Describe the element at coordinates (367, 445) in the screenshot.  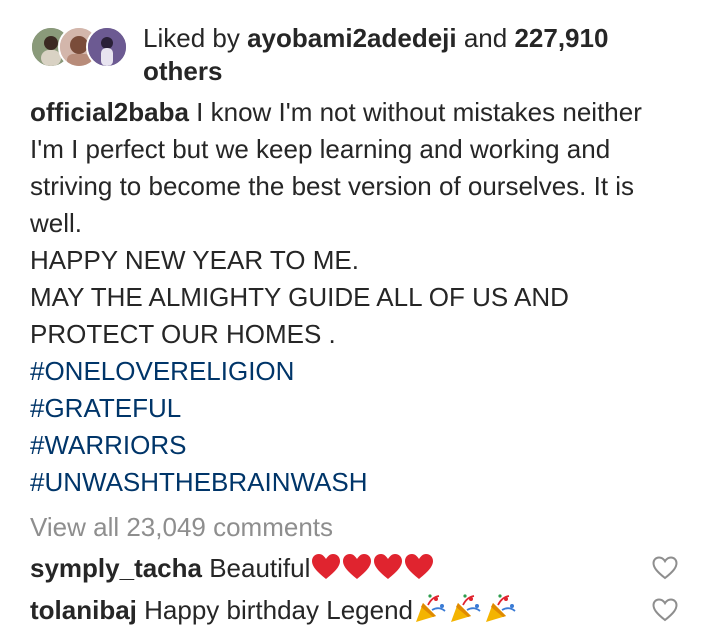
I see `hashtag-link: #WARRIORS` at that location.